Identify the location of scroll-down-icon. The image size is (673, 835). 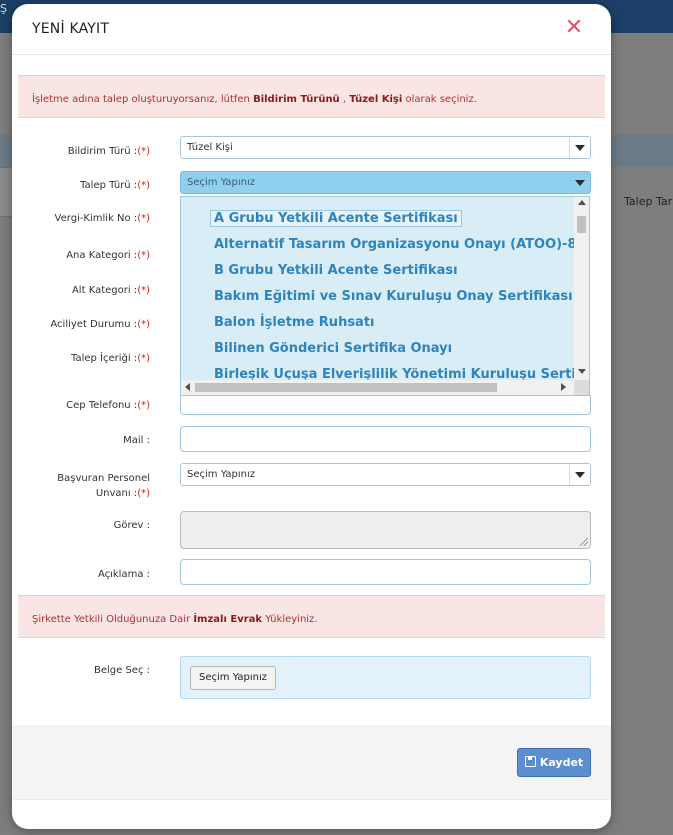
(582, 371).